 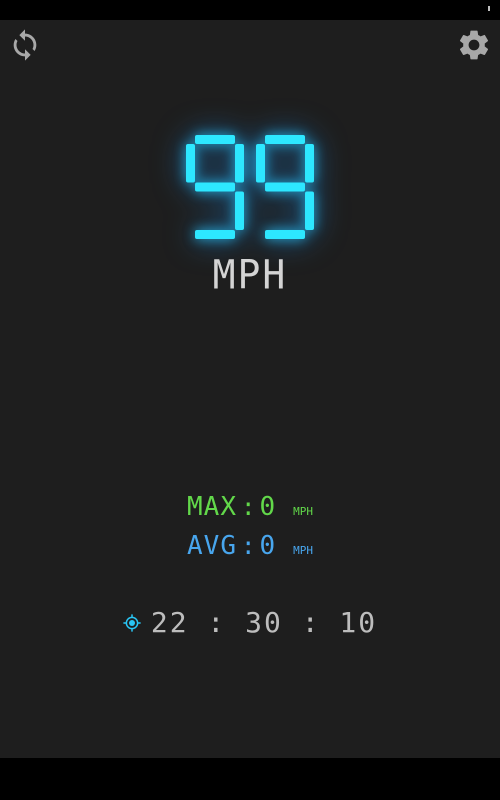 What do you see at coordinates (267, 546) in the screenshot?
I see `avg-value: 0` at bounding box center [267, 546].